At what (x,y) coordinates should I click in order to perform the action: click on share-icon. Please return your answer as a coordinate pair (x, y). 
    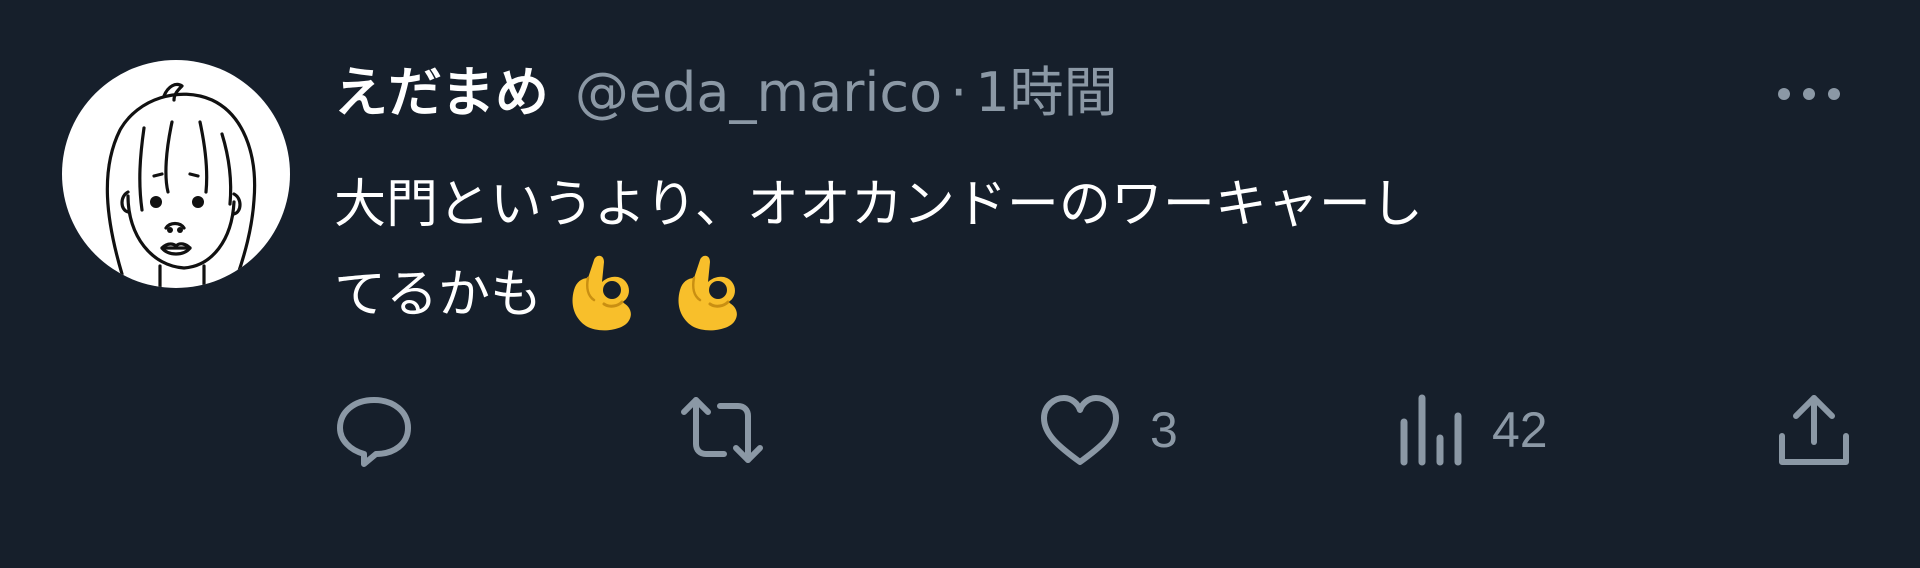
    Looking at the image, I should click on (1814, 430).